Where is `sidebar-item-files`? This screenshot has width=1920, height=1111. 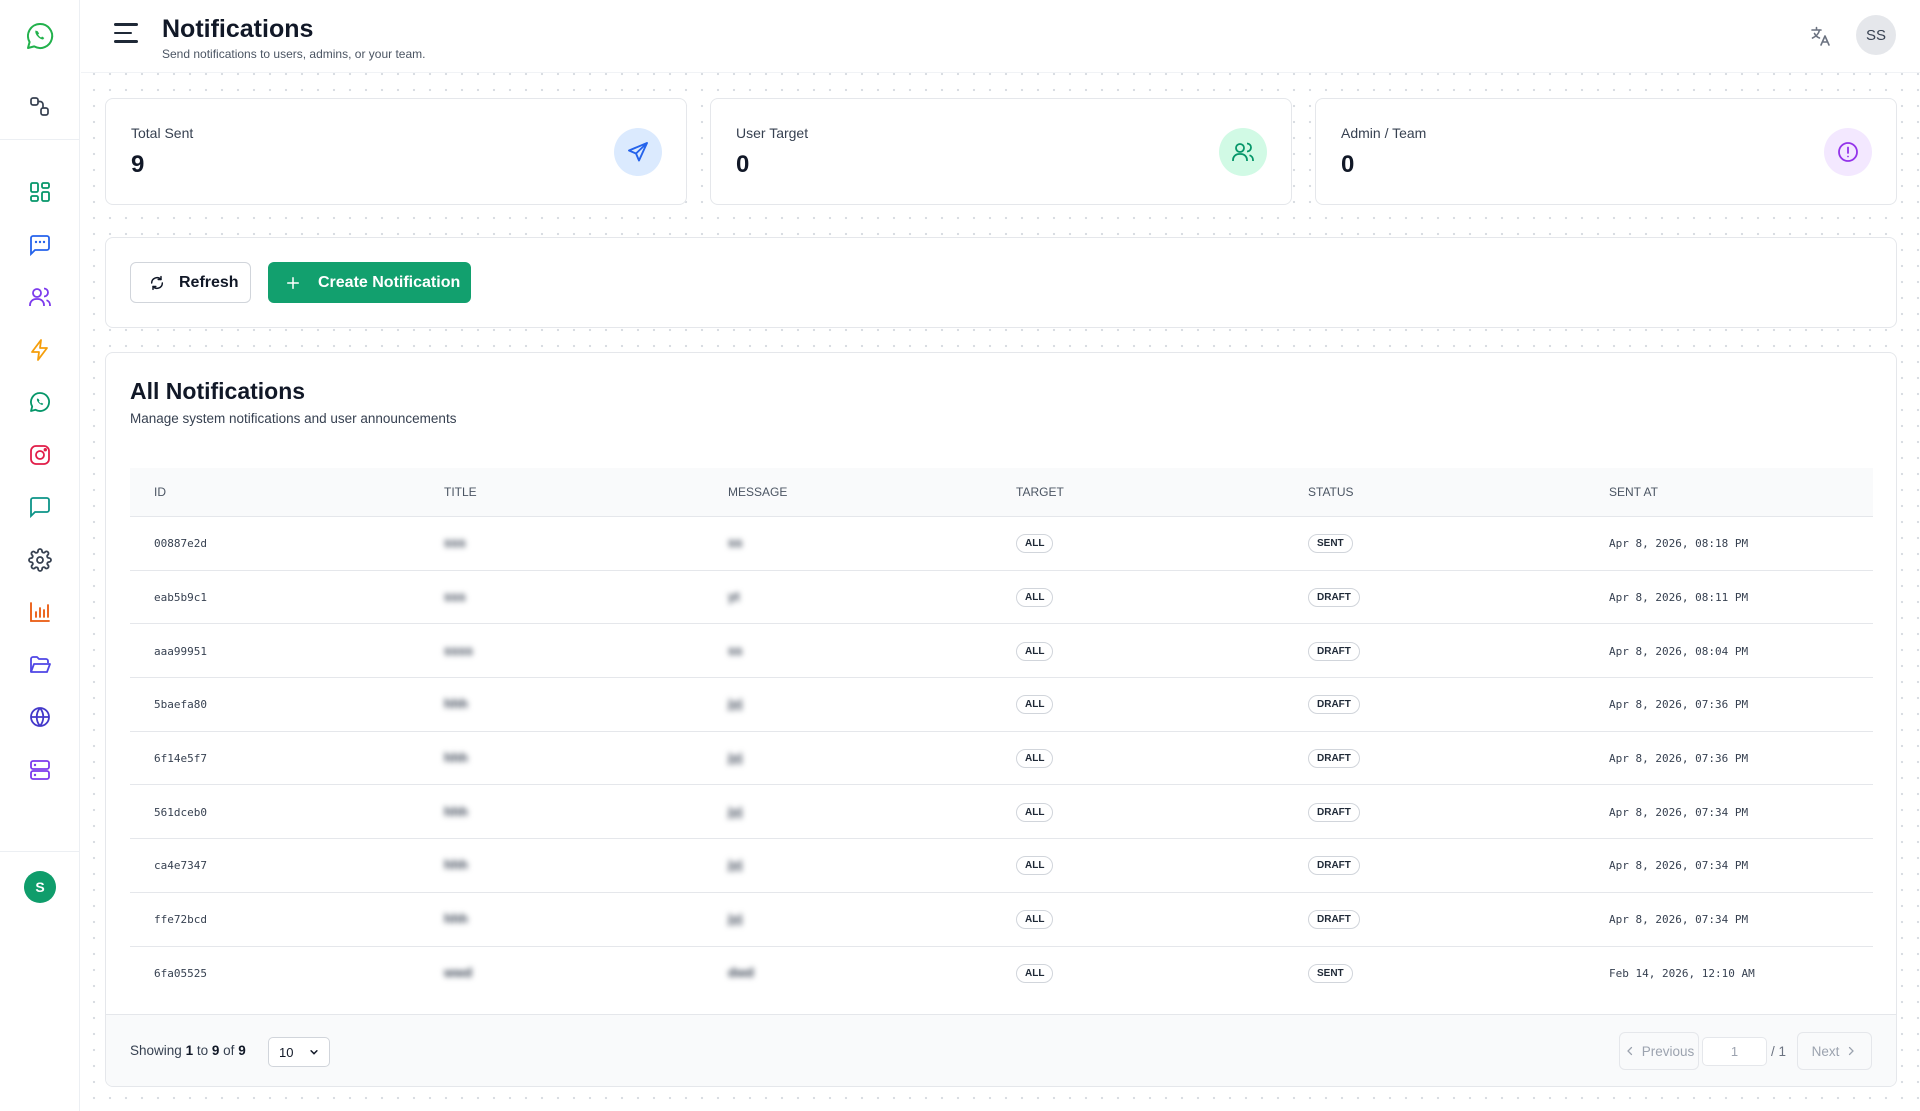
sidebar-item-files is located at coordinates (40, 665).